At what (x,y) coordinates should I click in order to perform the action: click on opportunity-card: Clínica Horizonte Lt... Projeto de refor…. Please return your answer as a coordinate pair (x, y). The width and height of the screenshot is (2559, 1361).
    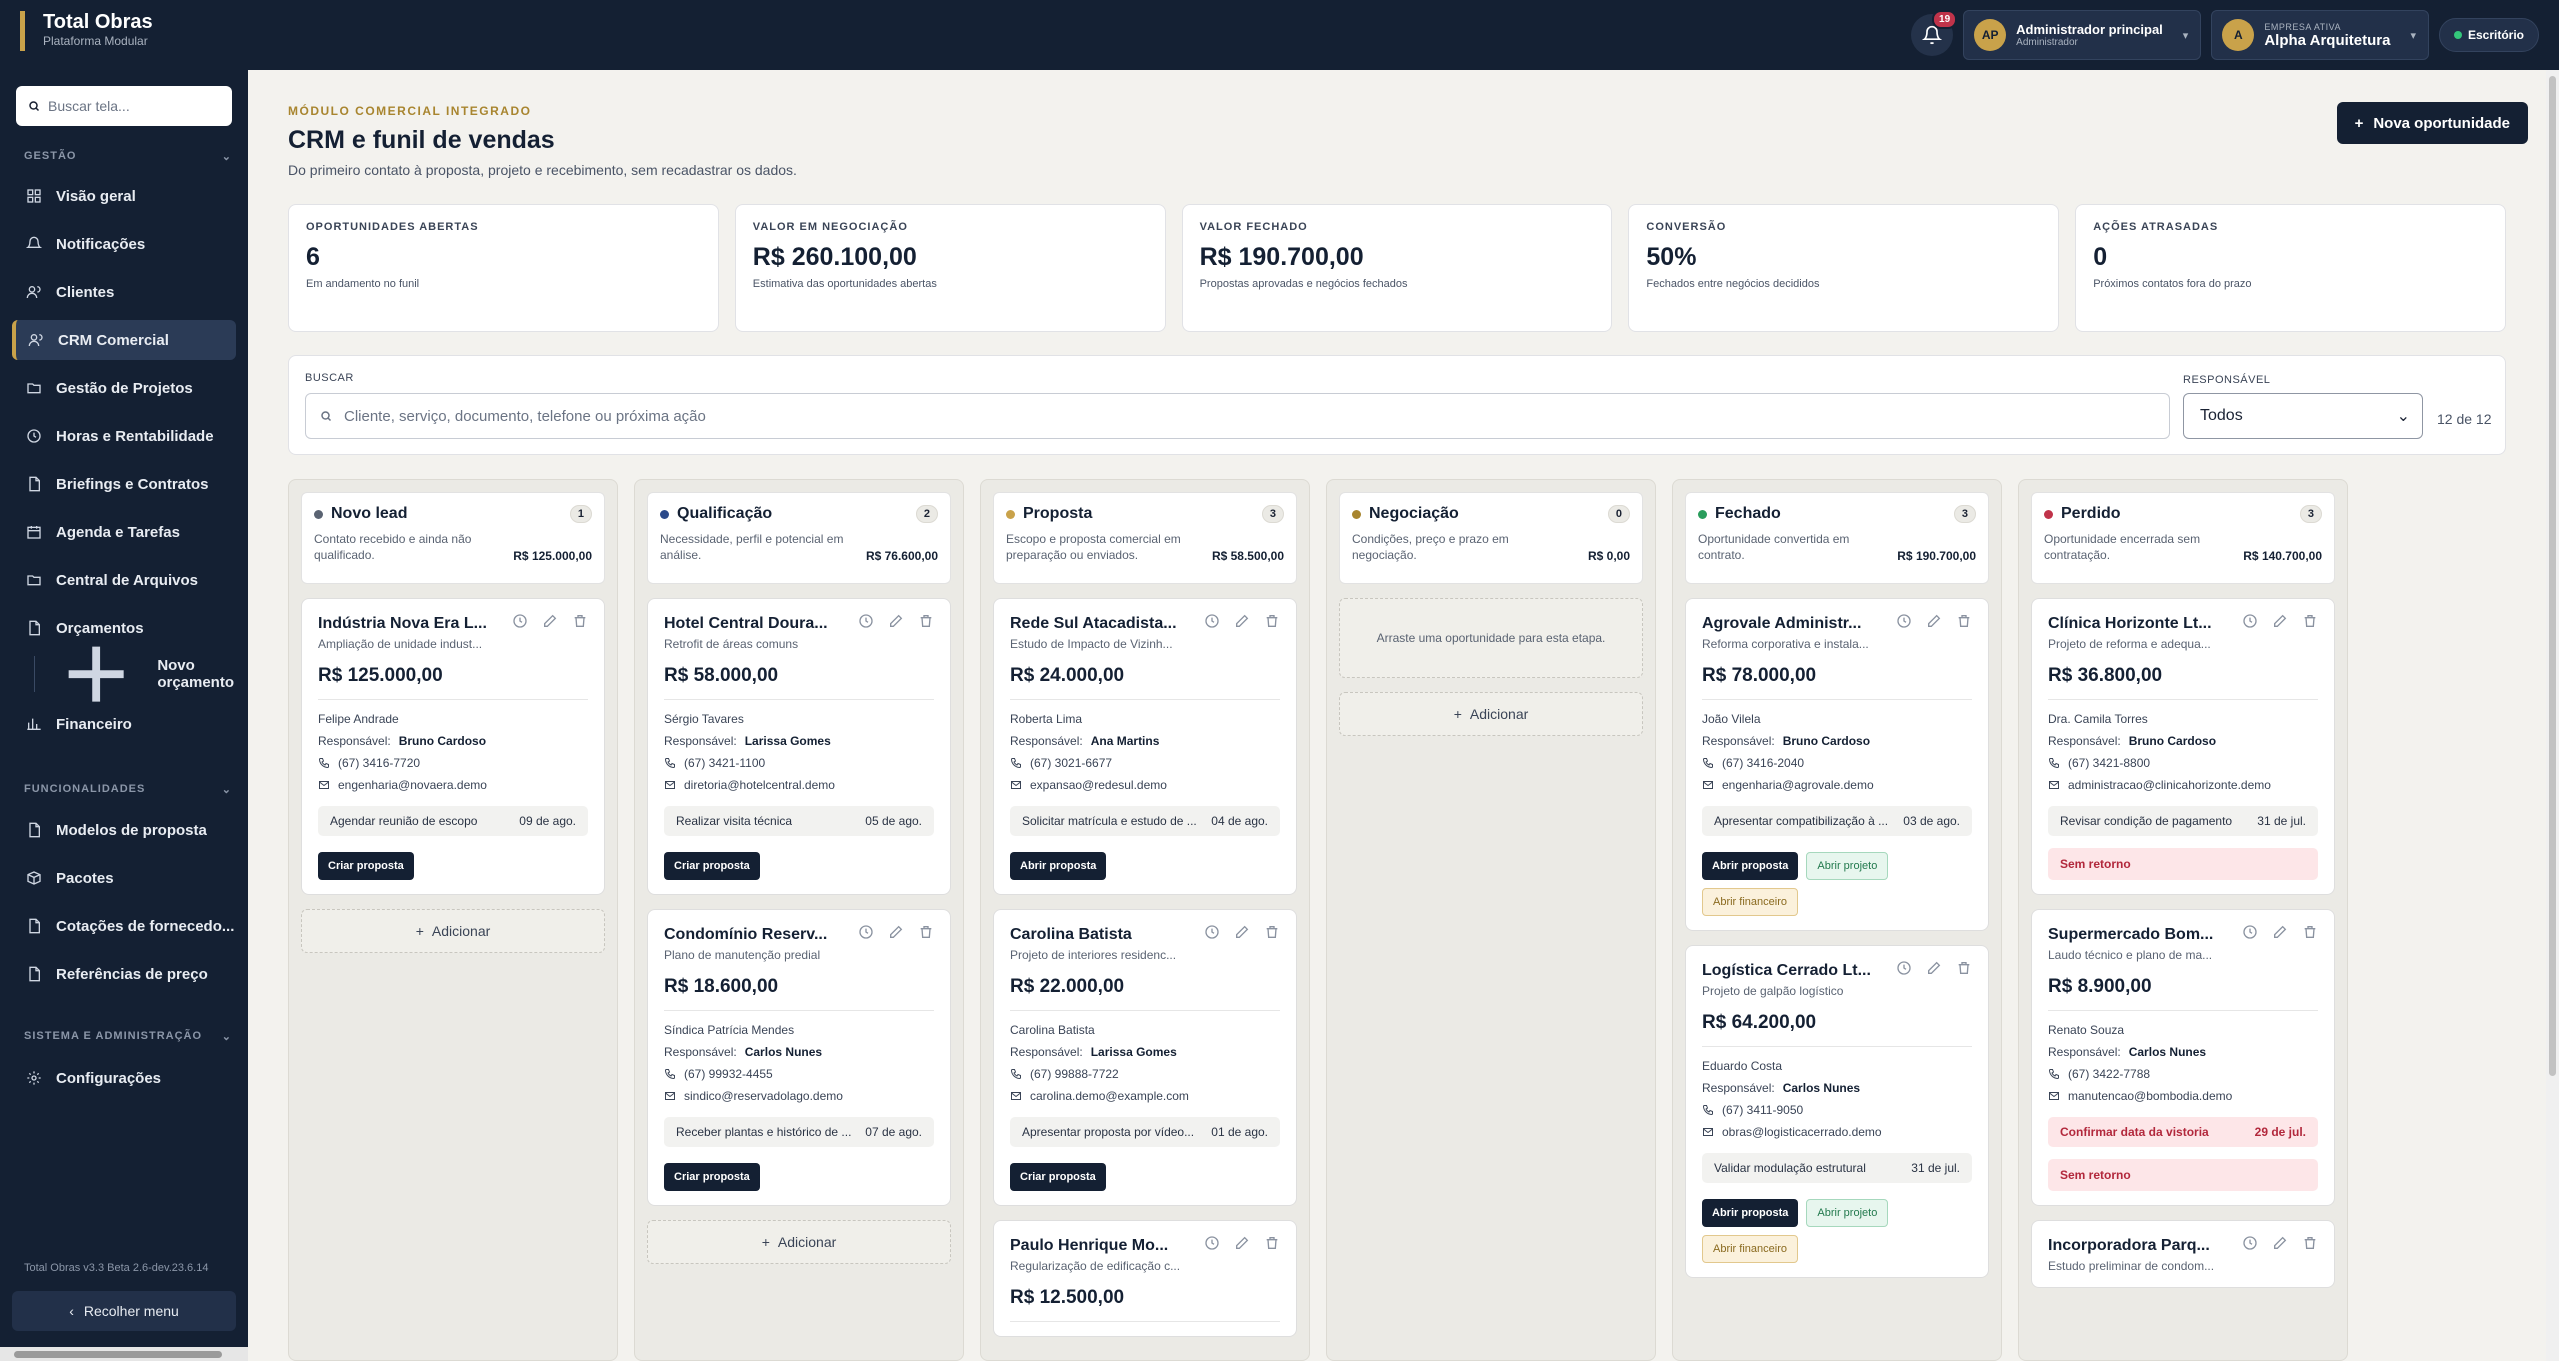
    Looking at the image, I should click on (2183, 746).